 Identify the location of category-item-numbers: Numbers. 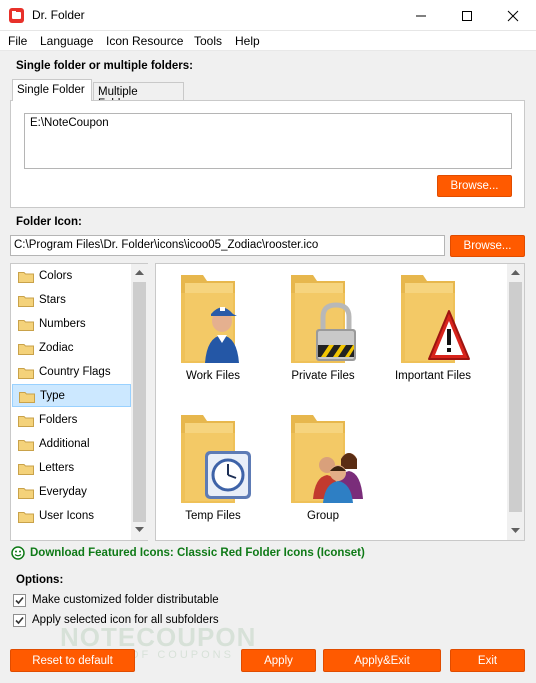
(71, 324).